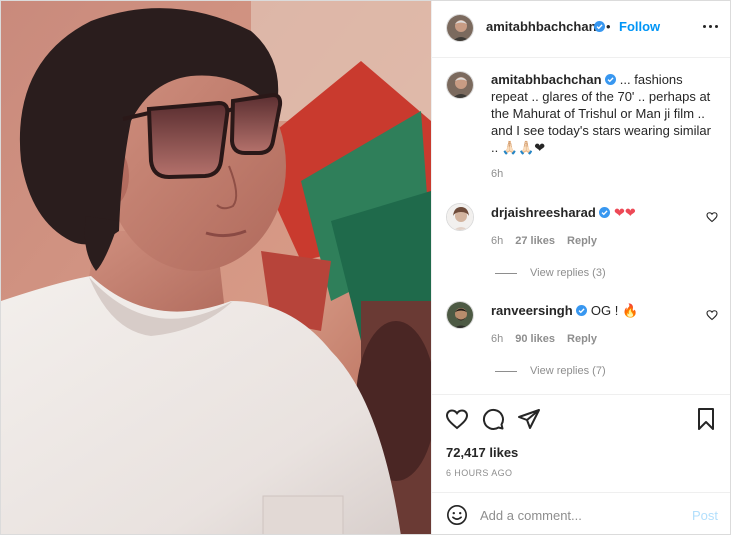  I want to click on comment-meta: 6h 90 likes Reply, so click(544, 339).